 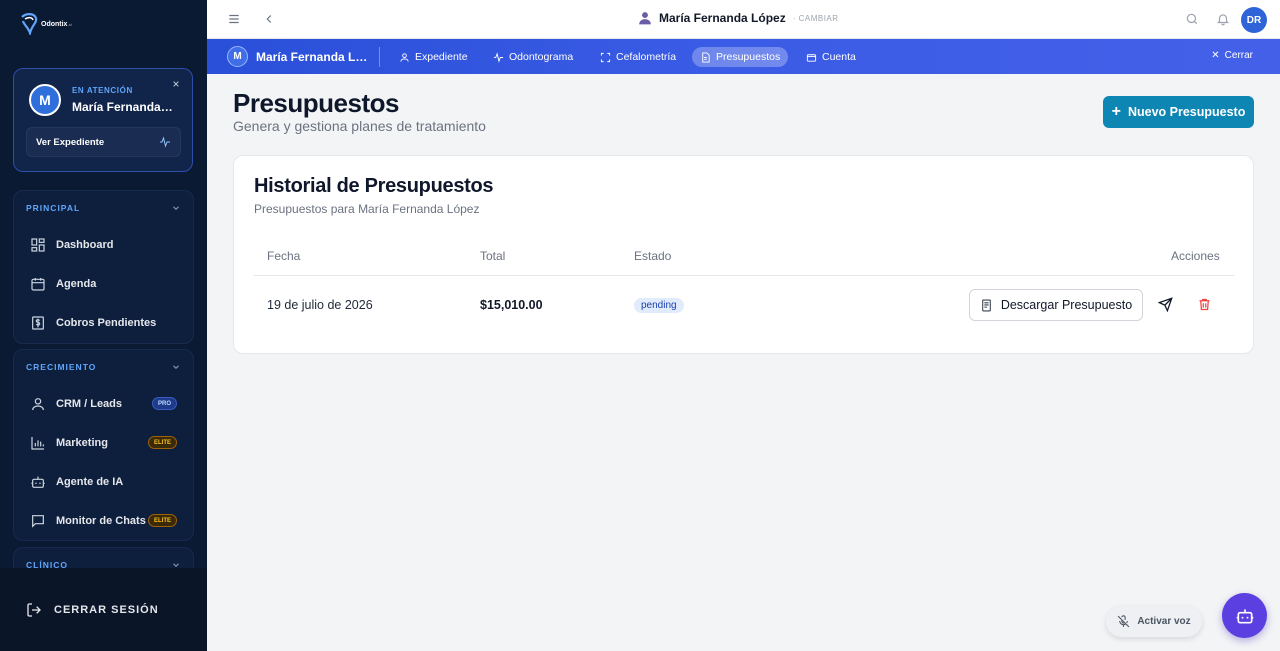 I want to click on patient-avatar: M, so click(x=237, y=56).